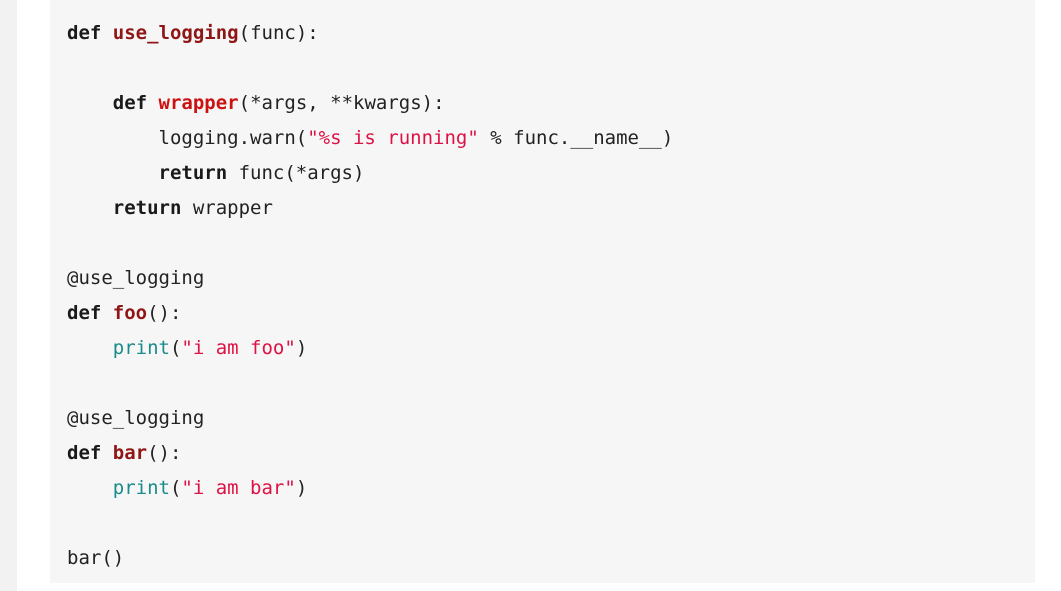 Image resolution: width=1061 pixels, height=591 pixels. What do you see at coordinates (542, 313) in the screenshot?
I see `code-line: def foo():` at bounding box center [542, 313].